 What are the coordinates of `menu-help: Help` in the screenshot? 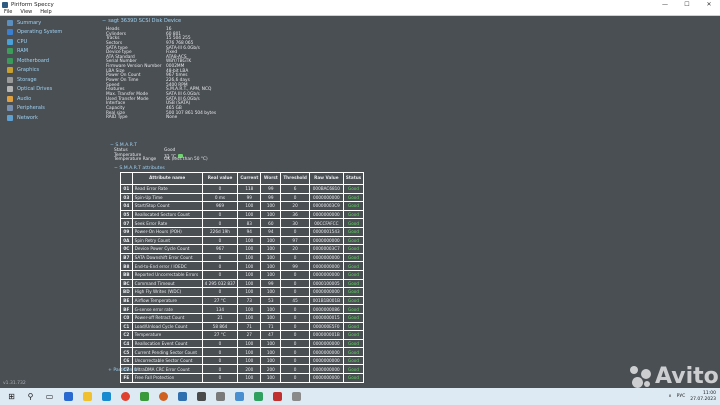 It's located at (45, 12).